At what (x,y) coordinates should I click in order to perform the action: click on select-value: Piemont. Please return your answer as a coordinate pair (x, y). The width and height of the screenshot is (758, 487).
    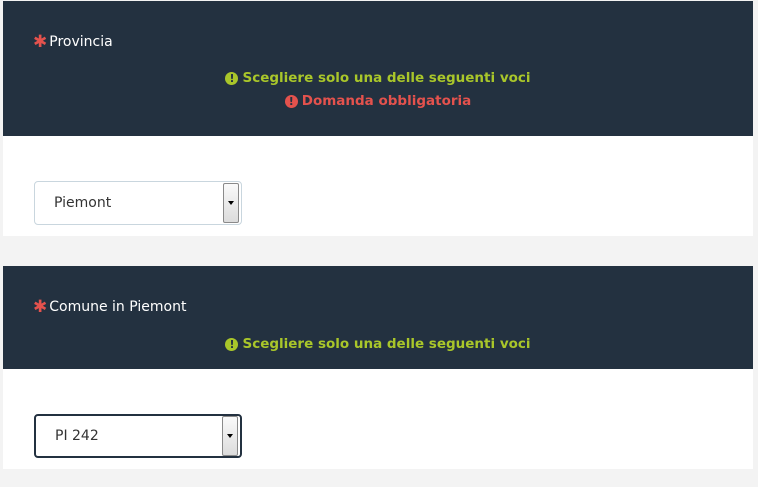
    Looking at the image, I should click on (83, 203).